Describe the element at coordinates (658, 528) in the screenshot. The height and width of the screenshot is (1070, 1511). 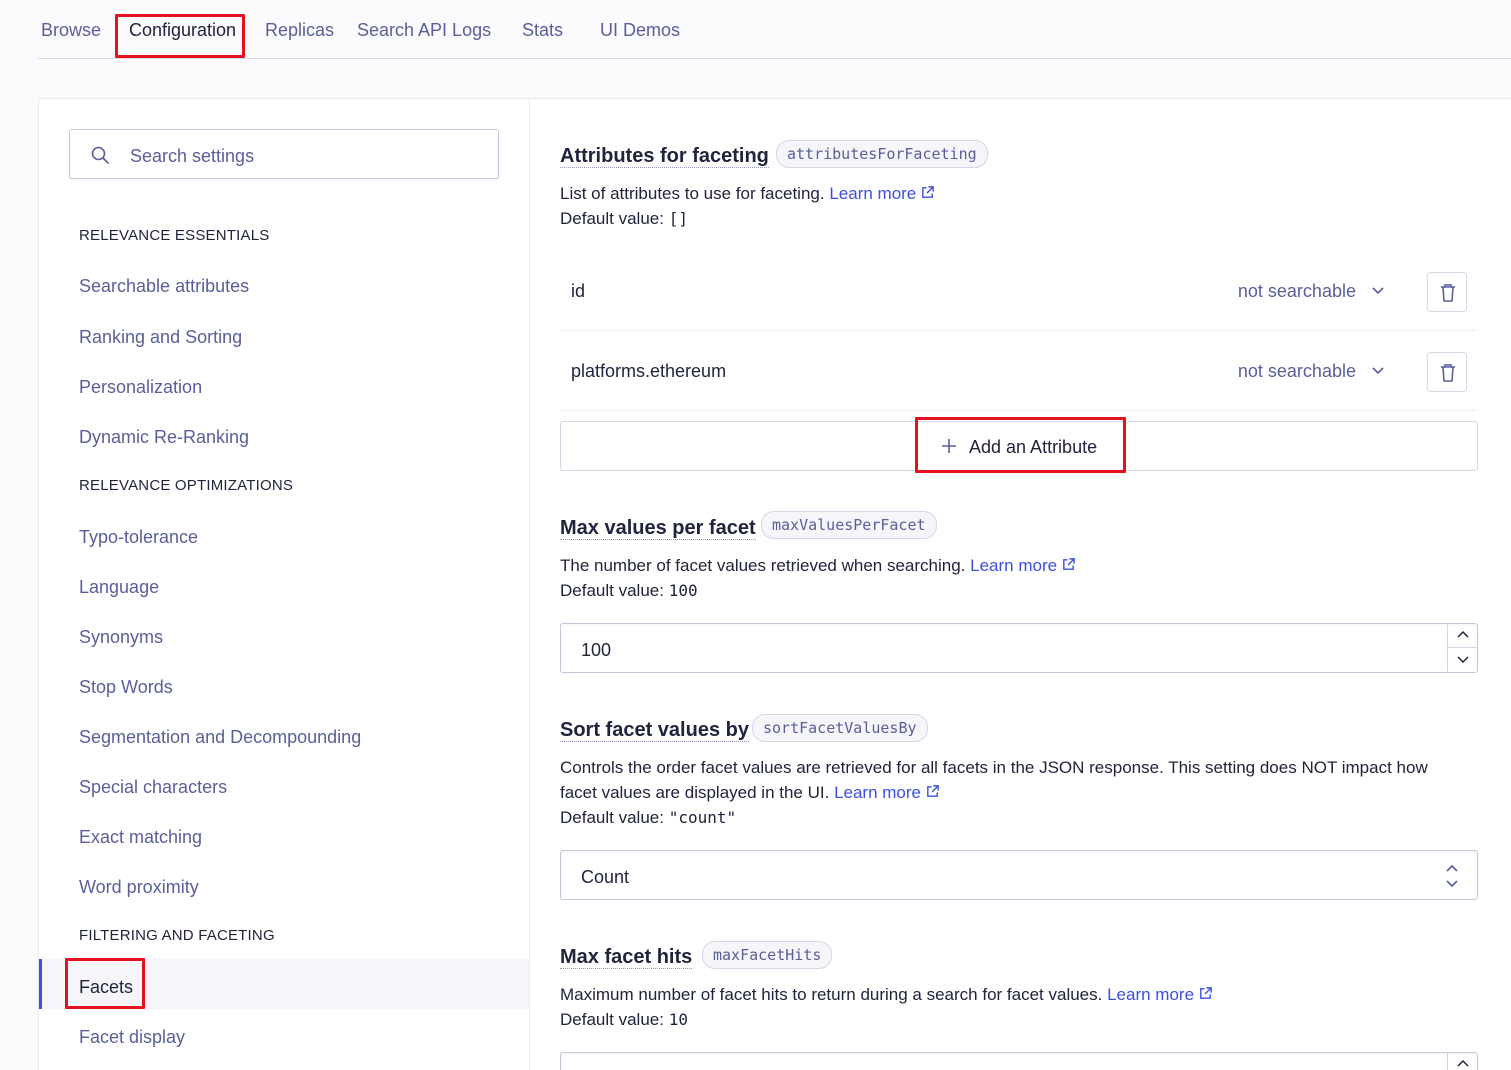
I see `setting-title-max-values-per-facet: Max values per facet` at that location.